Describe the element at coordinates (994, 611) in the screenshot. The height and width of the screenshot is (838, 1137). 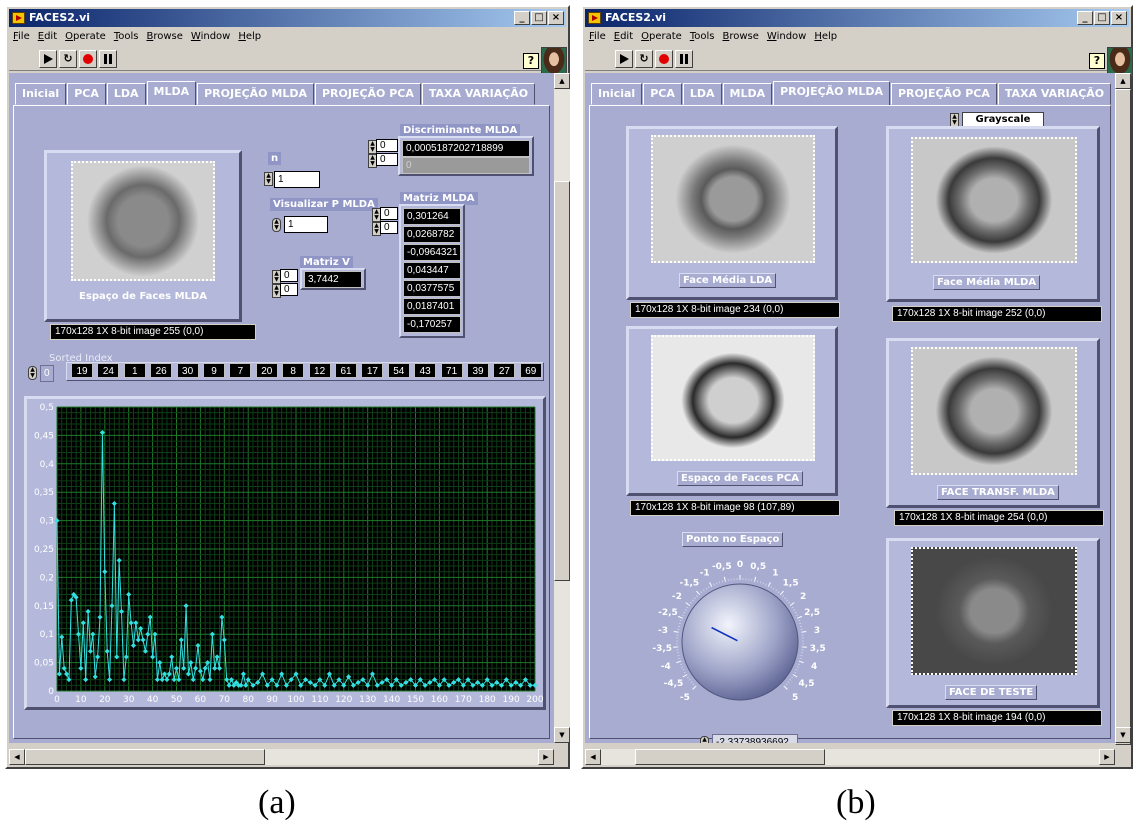
I see `face-teste-image` at that location.